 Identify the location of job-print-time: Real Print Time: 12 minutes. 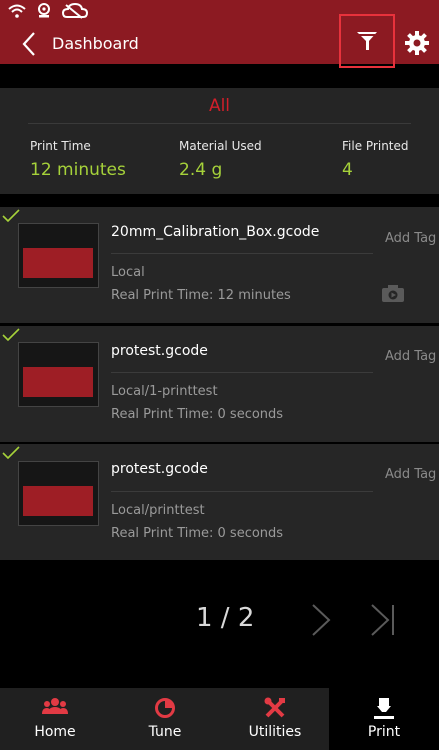
(201, 295).